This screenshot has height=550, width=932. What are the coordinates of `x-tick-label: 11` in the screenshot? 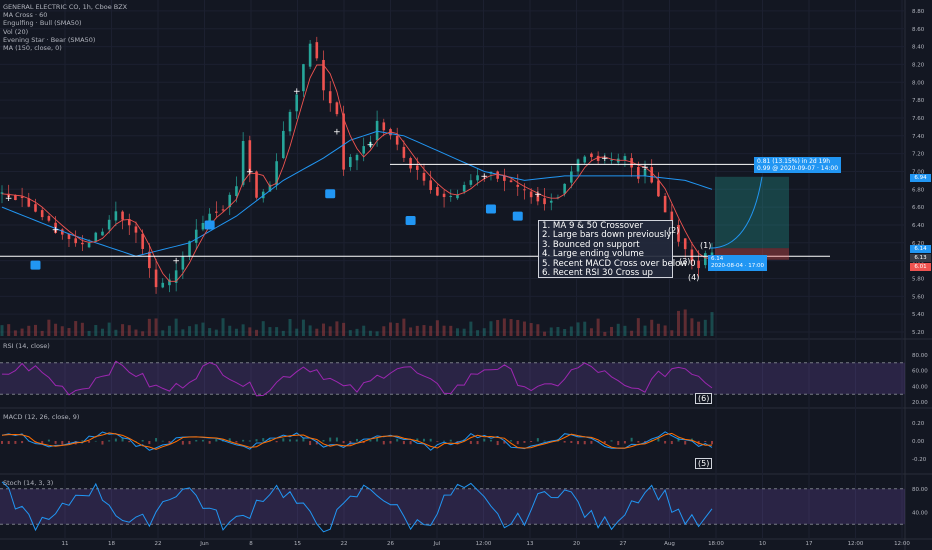 It's located at (65, 544).